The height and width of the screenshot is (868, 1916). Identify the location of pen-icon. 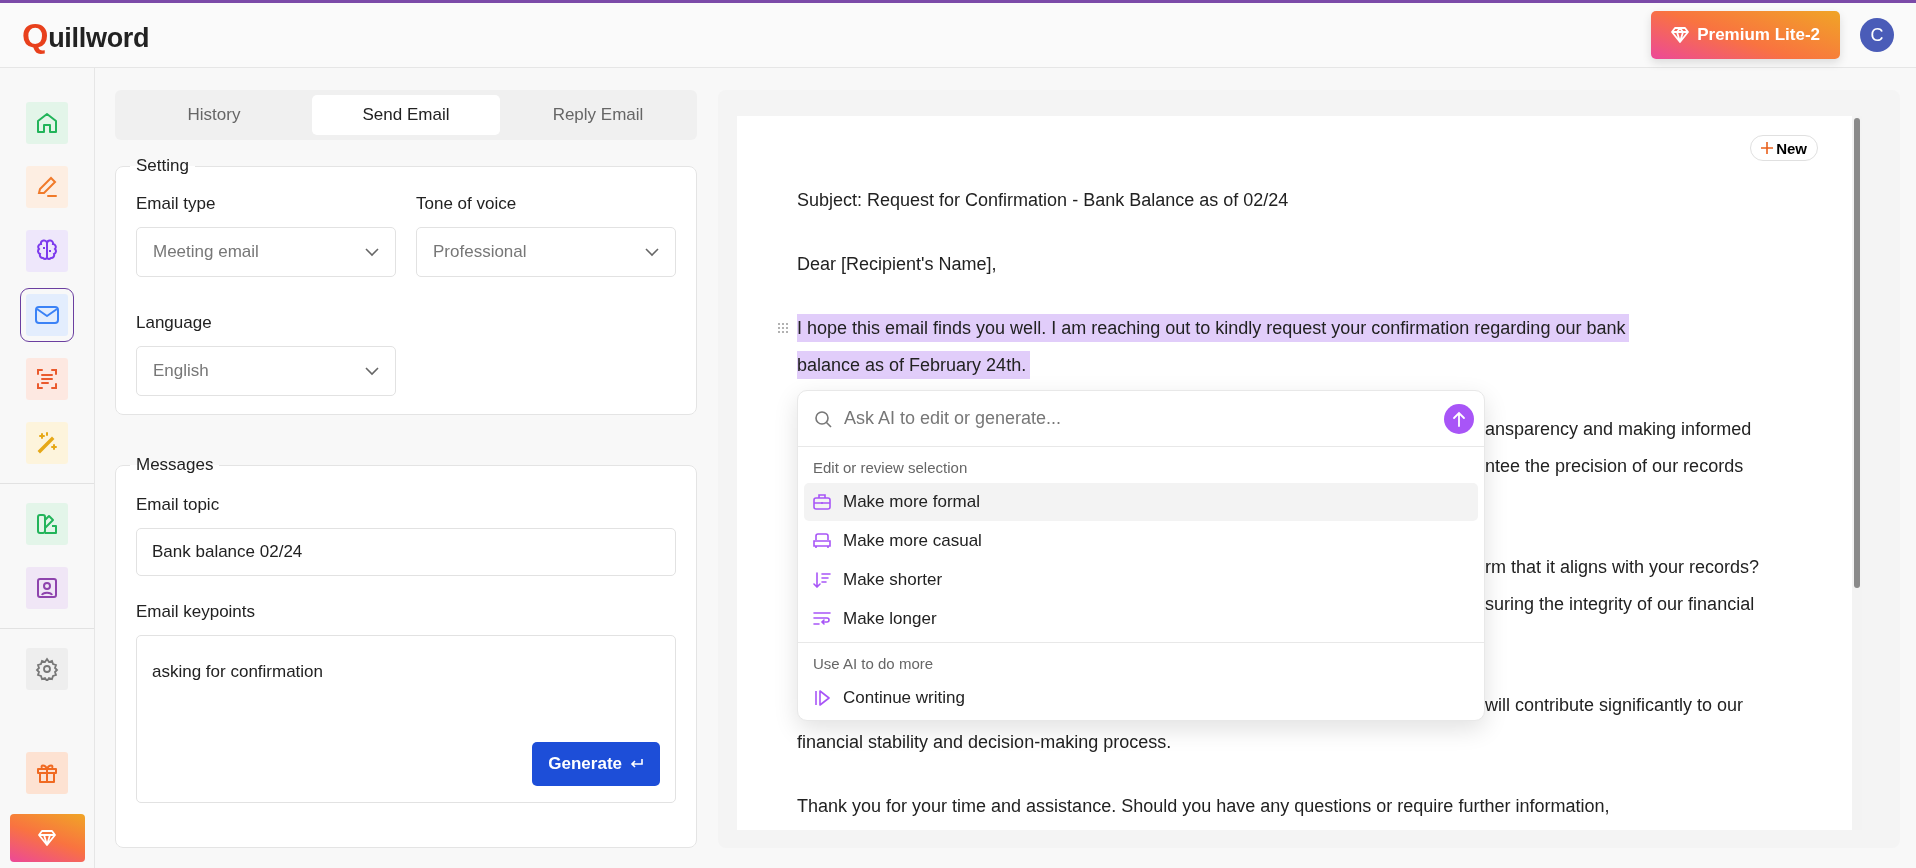
(47, 187).